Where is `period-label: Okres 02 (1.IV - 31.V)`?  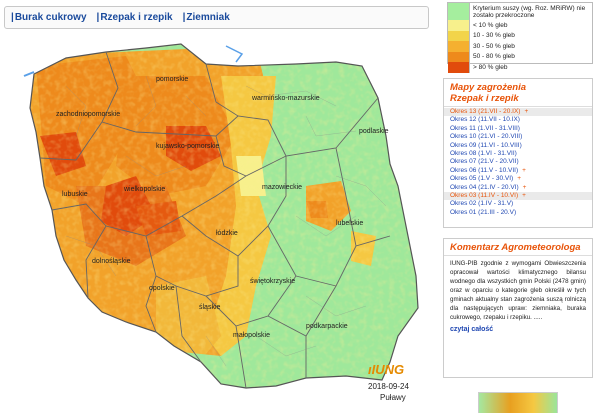 period-label: Okres 02 (1.IV - 31.V) is located at coordinates (482, 204).